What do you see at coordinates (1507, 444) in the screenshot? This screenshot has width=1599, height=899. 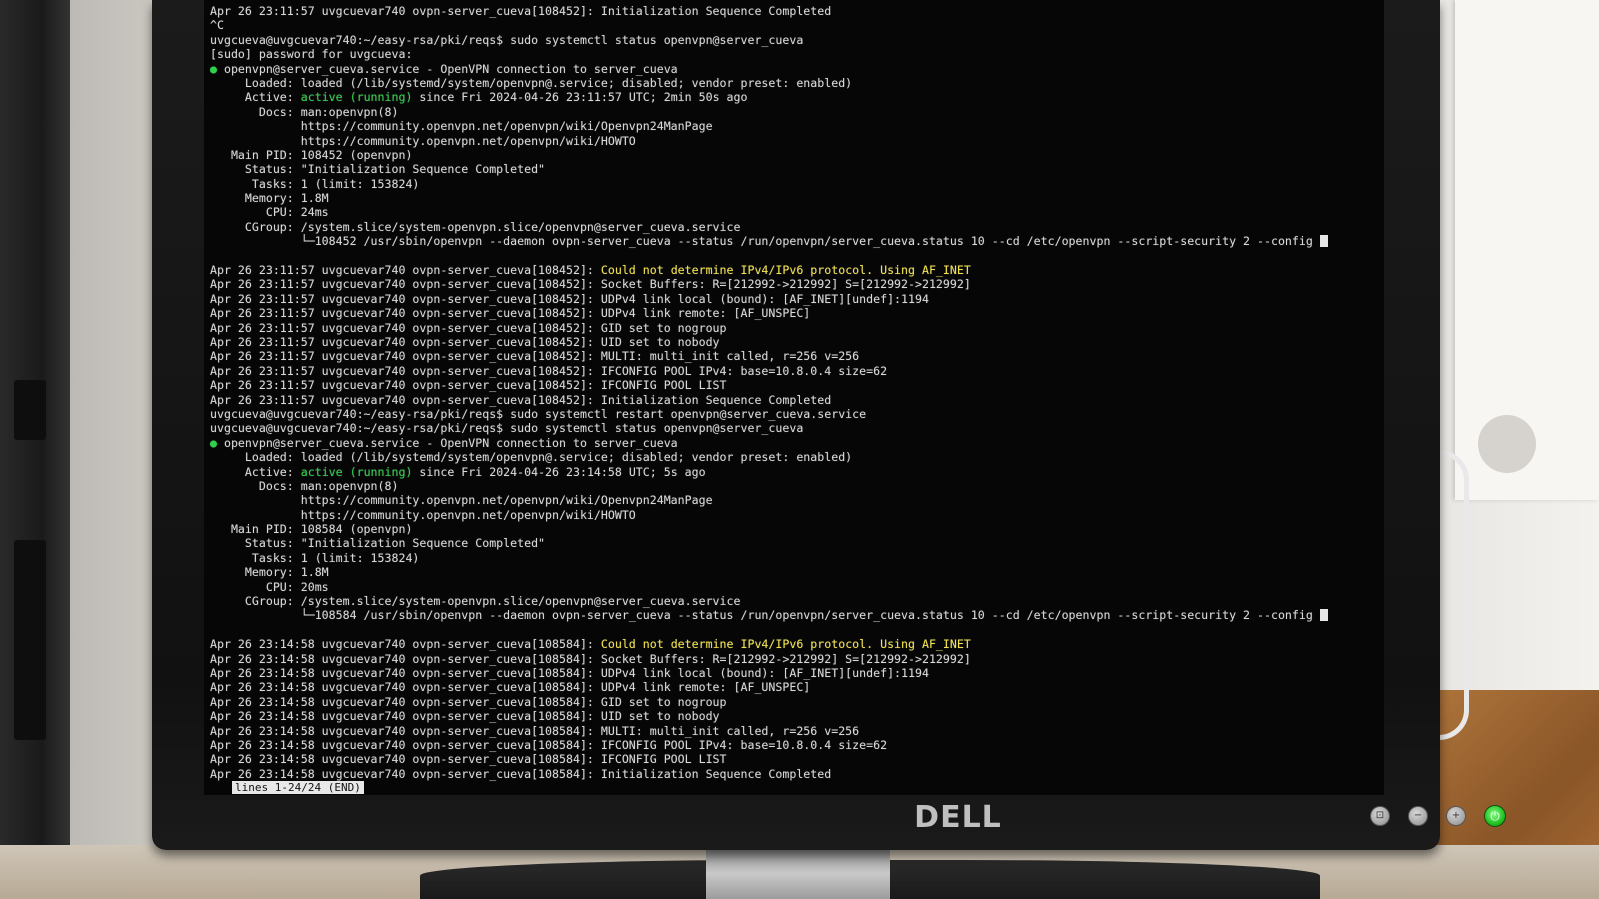 I see `paper-mark` at bounding box center [1507, 444].